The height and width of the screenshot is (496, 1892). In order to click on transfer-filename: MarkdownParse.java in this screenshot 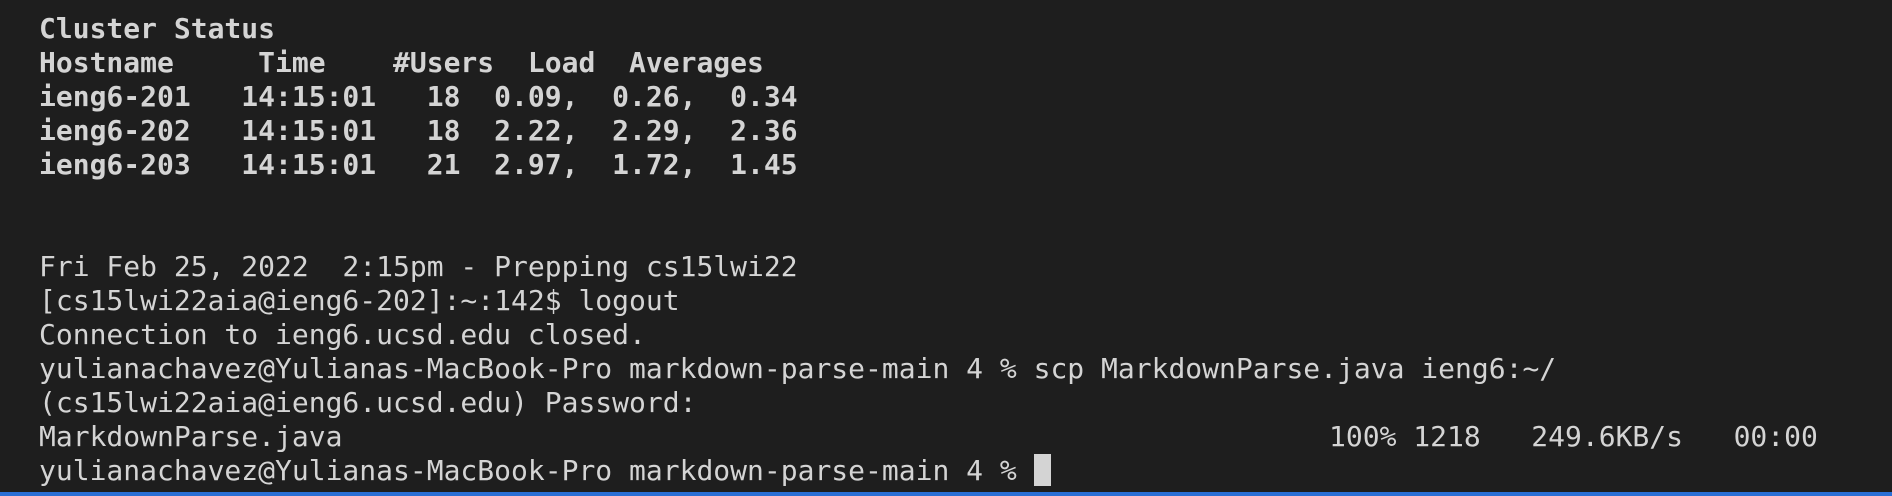, I will do `click(191, 436)`.